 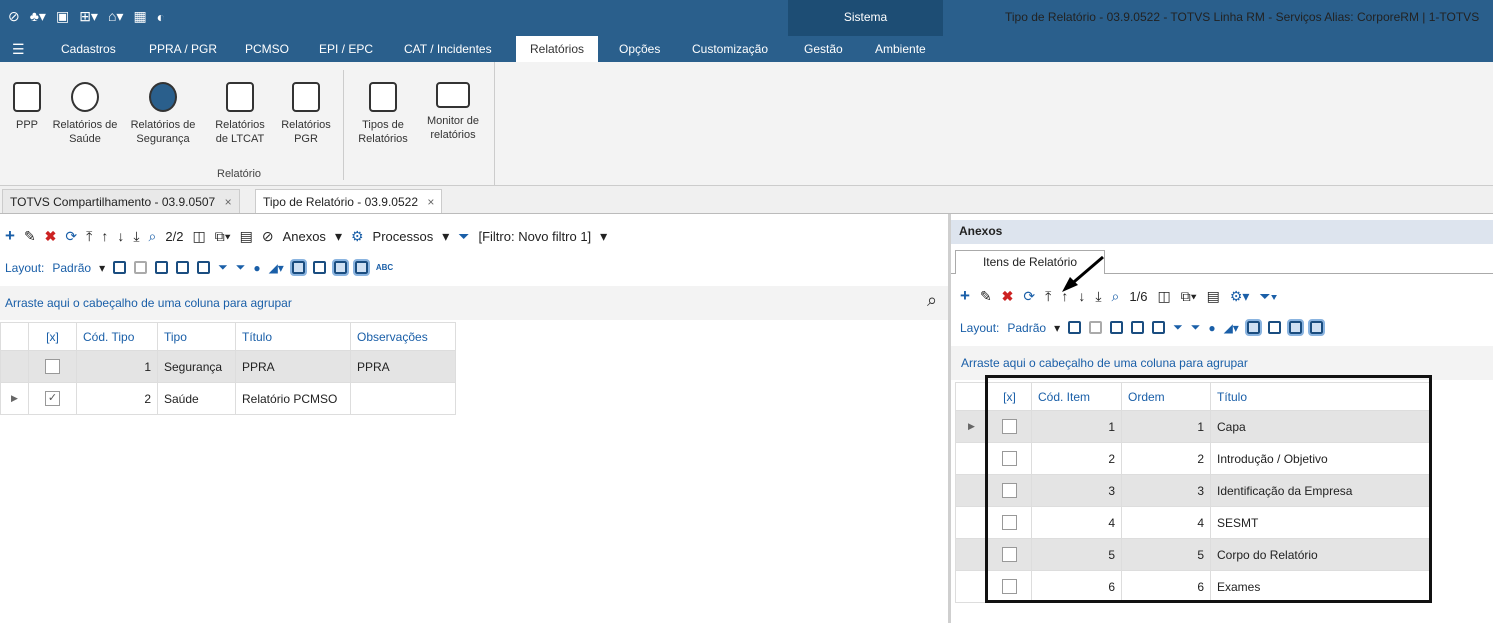 What do you see at coordinates (38, 16) in the screenshot?
I see `hierarchy-icon: ♣▾` at bounding box center [38, 16].